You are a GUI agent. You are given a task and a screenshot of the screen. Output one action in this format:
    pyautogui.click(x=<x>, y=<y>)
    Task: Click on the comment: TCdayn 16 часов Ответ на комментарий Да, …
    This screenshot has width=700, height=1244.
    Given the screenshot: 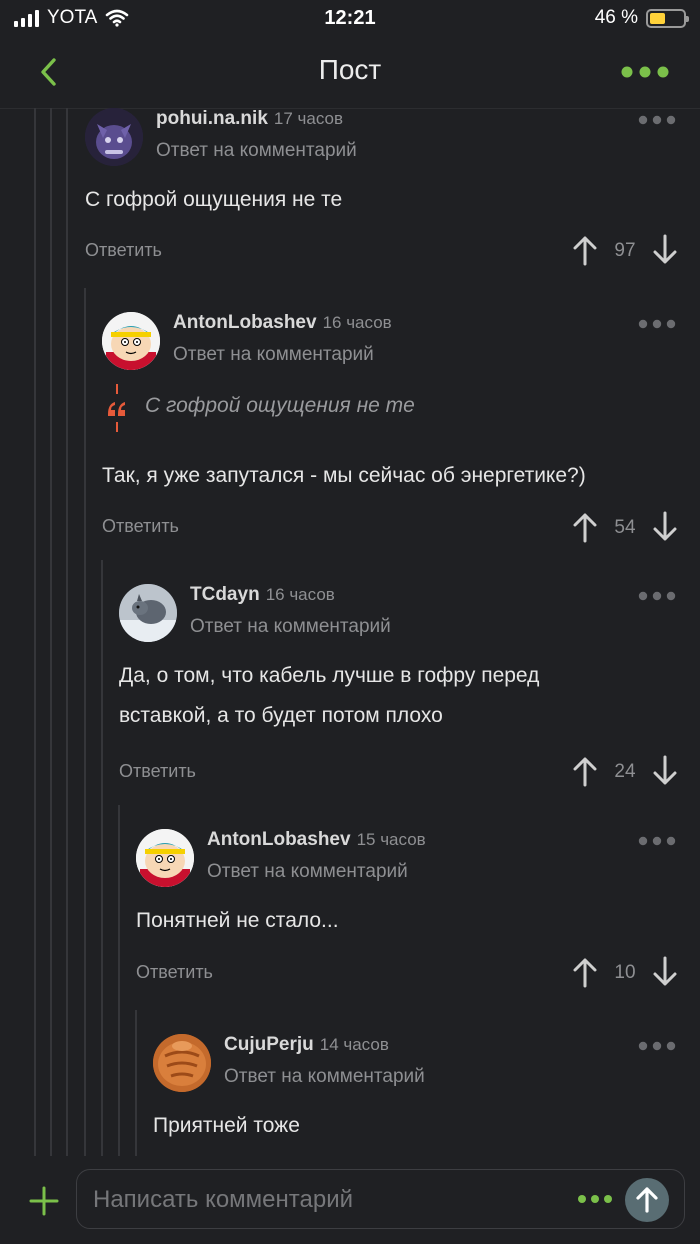 What is the action you would take?
    pyautogui.click(x=409, y=692)
    